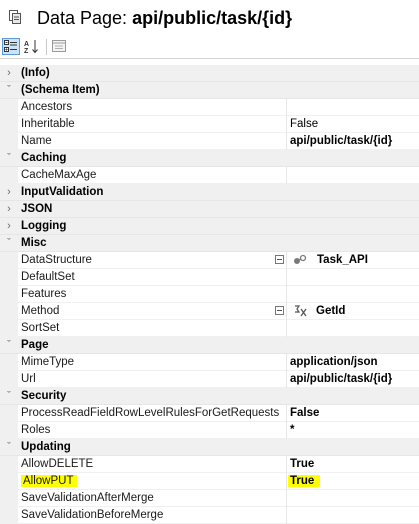 This screenshot has height=524, width=419. I want to click on window-header: Data Page: api/public/task/{id}, so click(209, 18).